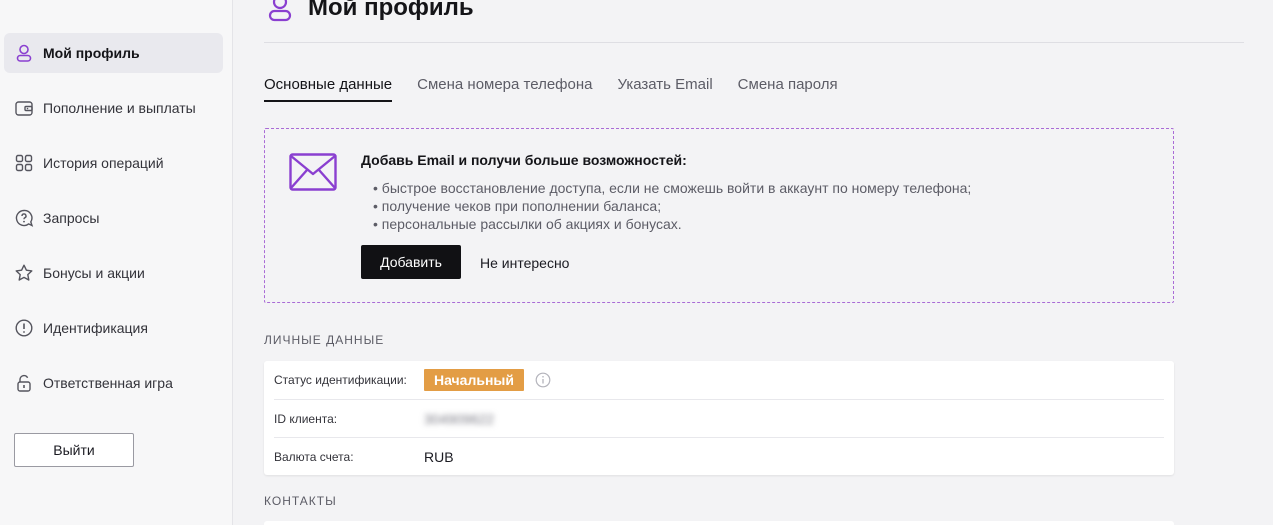 This screenshot has height=525, width=1273. What do you see at coordinates (459, 418) in the screenshot?
I see `client-id-value: 304909622` at bounding box center [459, 418].